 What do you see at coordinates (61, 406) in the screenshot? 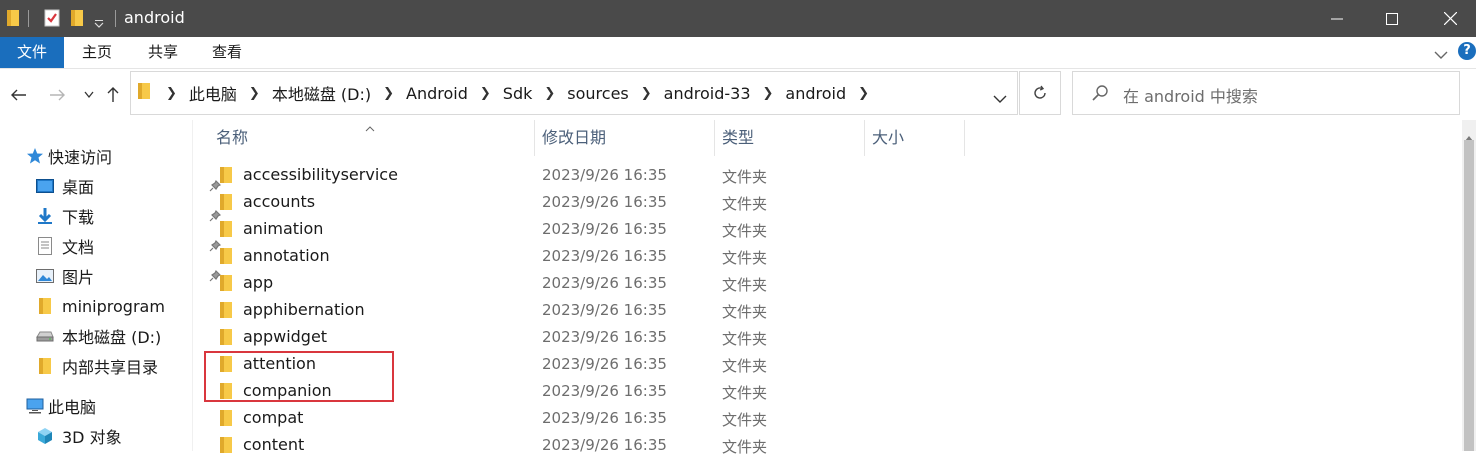
I see `sidebar-item-this-pc: 此电脑` at bounding box center [61, 406].